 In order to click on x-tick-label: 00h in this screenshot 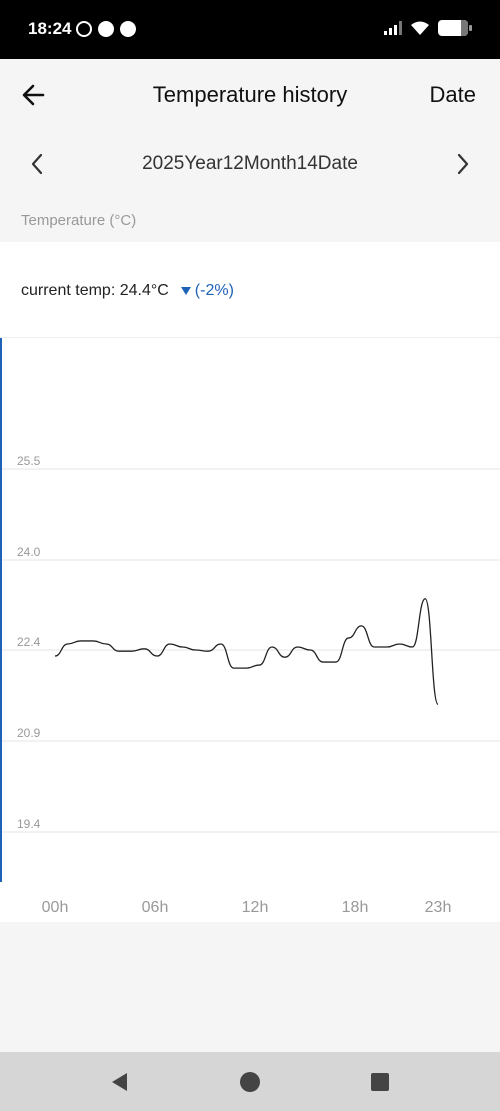, I will do `click(55, 907)`.